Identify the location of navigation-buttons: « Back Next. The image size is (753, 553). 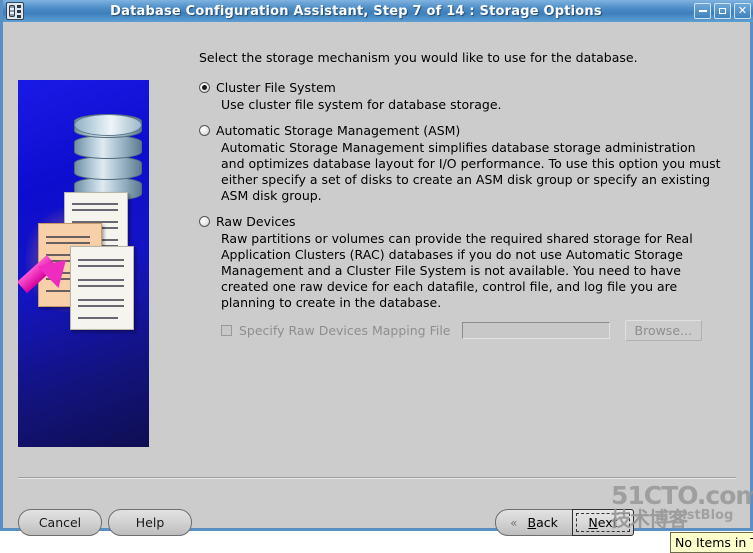
(564, 522).